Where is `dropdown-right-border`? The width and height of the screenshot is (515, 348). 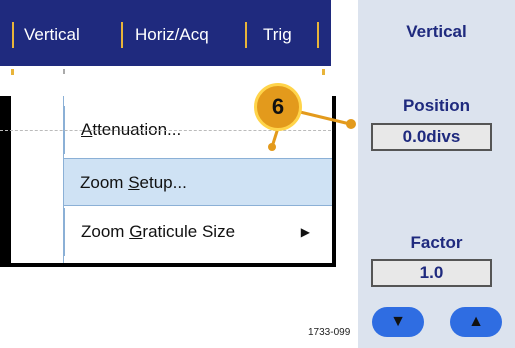 dropdown-right-border is located at coordinates (334, 179).